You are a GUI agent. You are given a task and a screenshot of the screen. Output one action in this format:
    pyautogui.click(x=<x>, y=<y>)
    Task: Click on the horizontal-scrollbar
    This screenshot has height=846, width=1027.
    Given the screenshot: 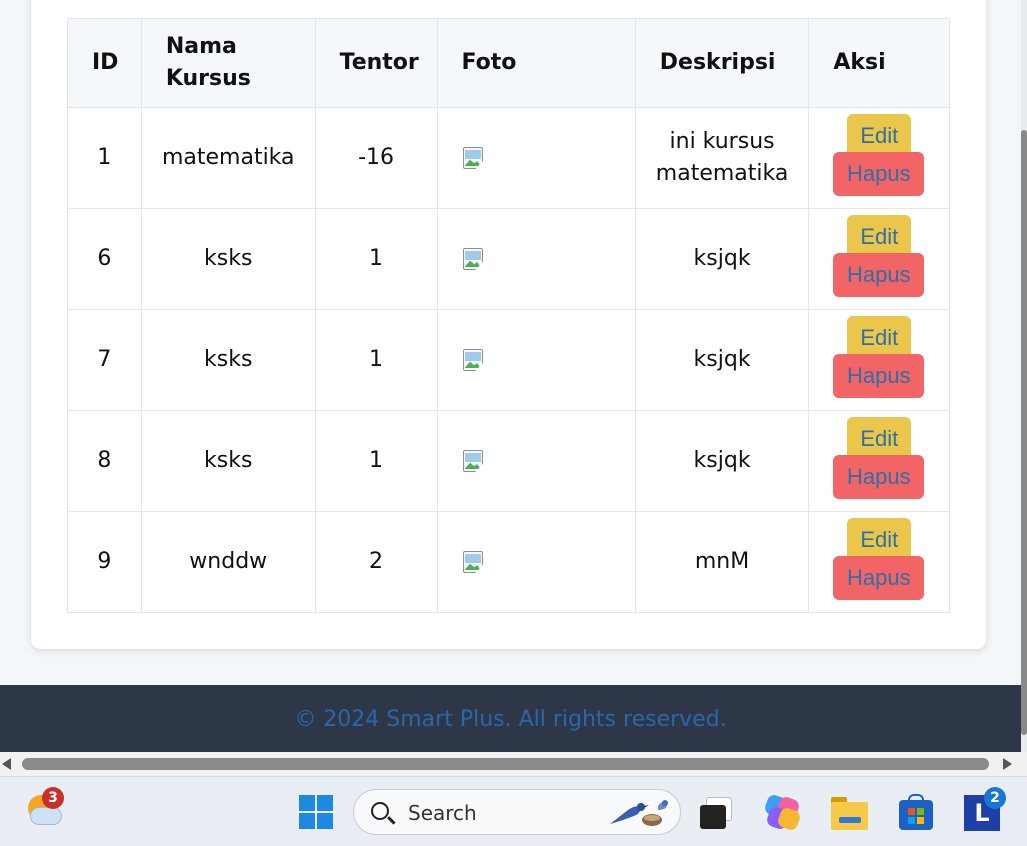 What is the action you would take?
    pyautogui.click(x=513, y=764)
    